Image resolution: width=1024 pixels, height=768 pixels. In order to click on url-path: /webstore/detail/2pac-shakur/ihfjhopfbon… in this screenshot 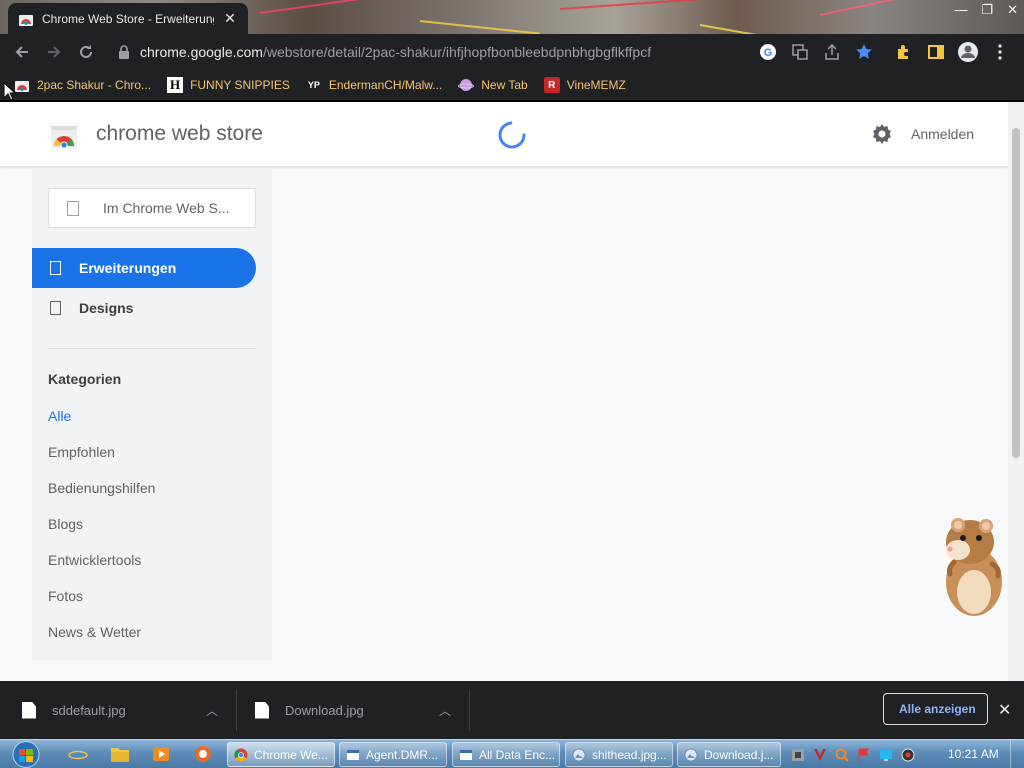, I will do `click(457, 52)`.